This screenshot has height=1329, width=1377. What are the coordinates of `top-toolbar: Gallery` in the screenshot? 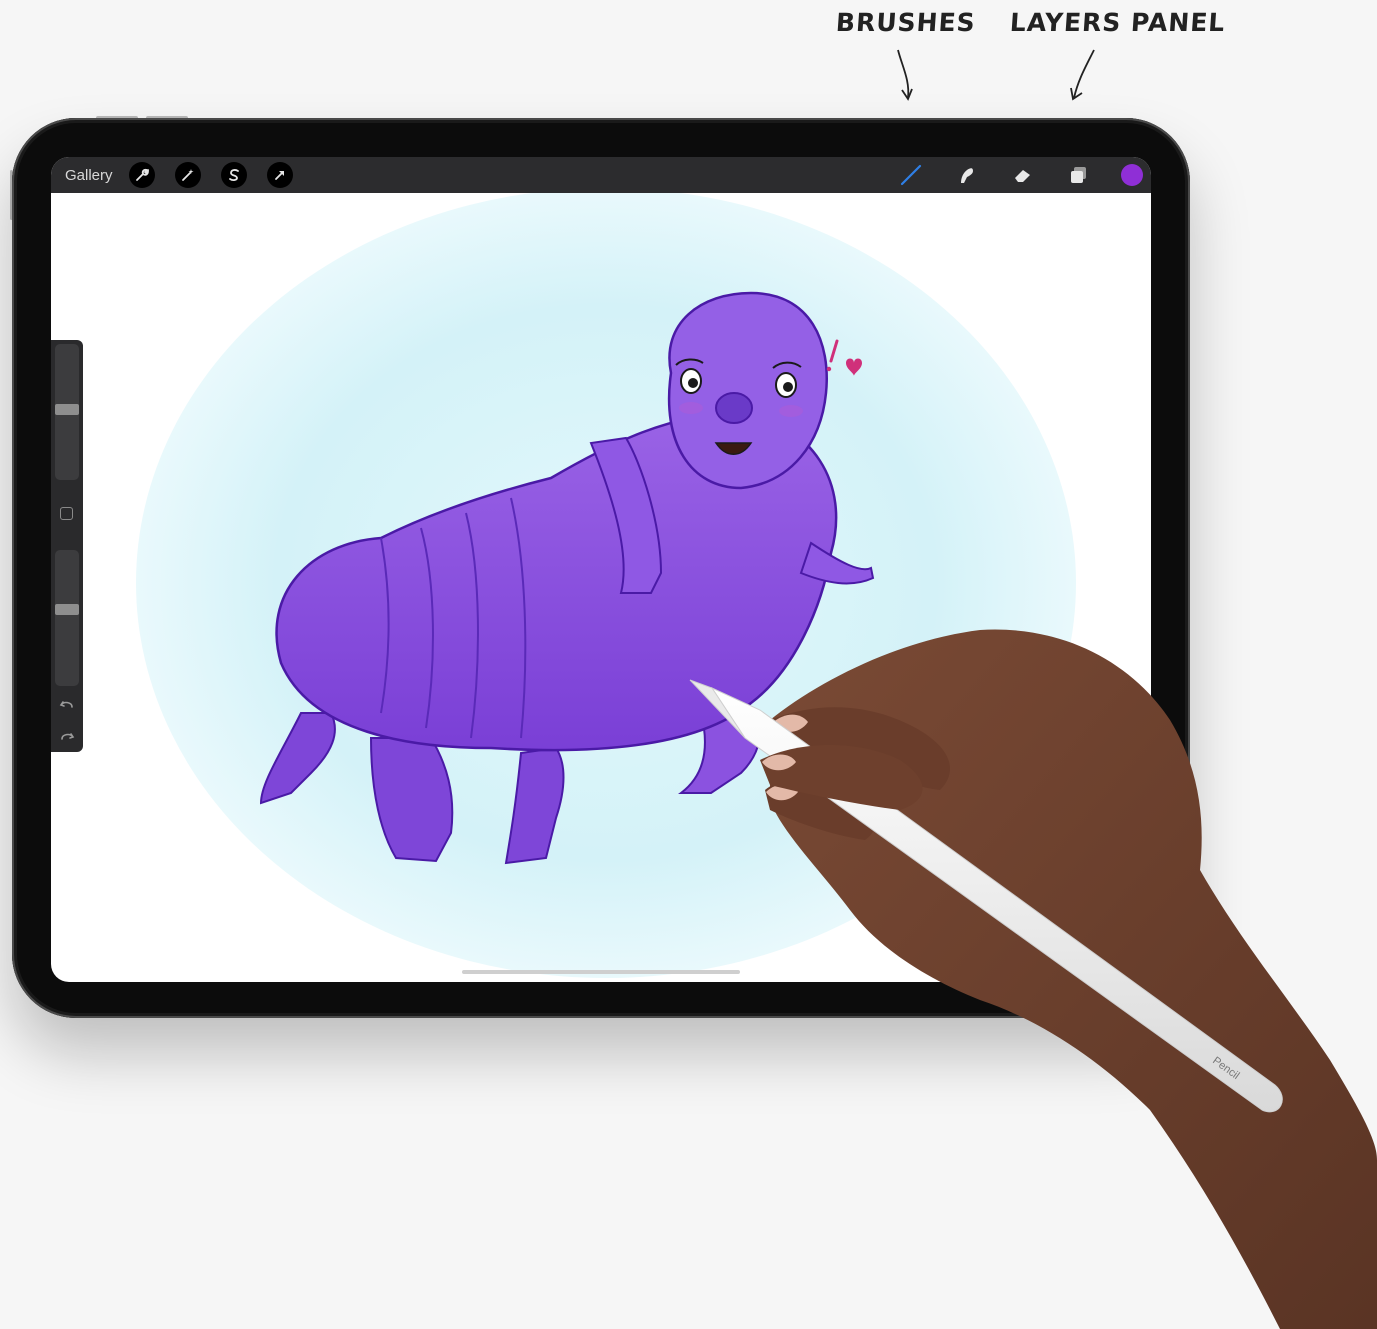 It's located at (601, 175).